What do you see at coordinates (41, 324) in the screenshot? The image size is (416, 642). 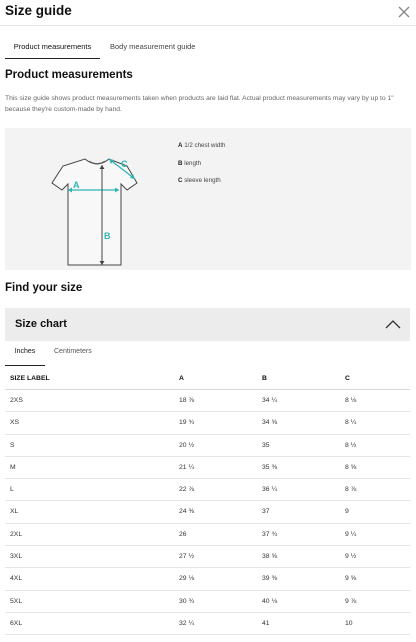 I see `size-chart-title: Size chart` at bounding box center [41, 324].